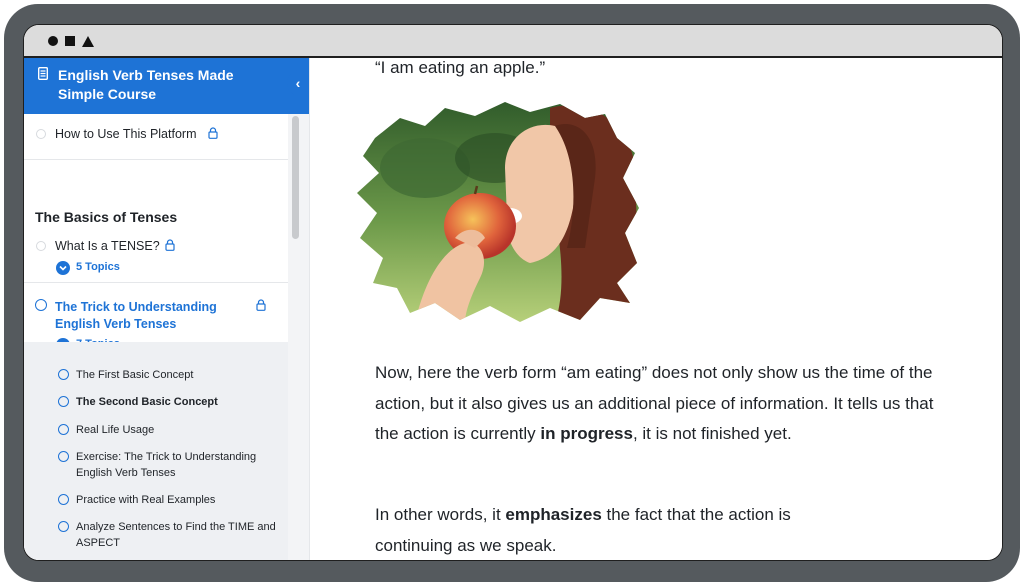 The height and width of the screenshot is (586, 1024). Describe the element at coordinates (586, 433) in the screenshot. I see `emphasis-text: in progress` at that location.